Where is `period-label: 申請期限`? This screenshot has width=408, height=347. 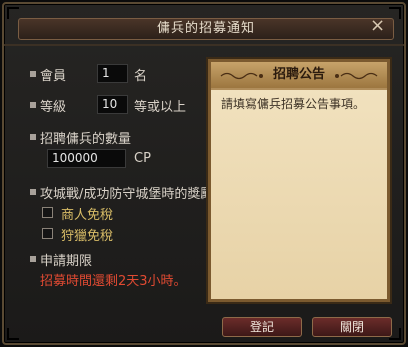 period-label: 申請期限 is located at coordinates (66, 261).